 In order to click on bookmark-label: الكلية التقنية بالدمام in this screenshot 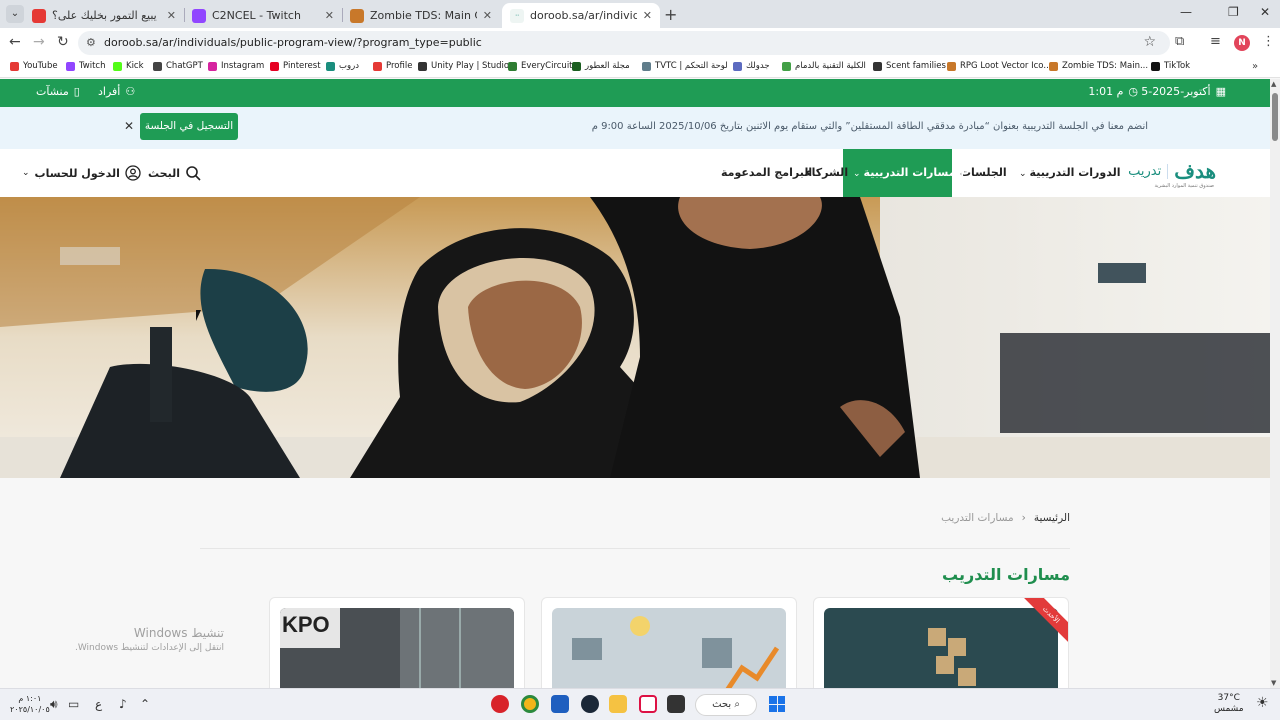, I will do `click(830, 66)`.